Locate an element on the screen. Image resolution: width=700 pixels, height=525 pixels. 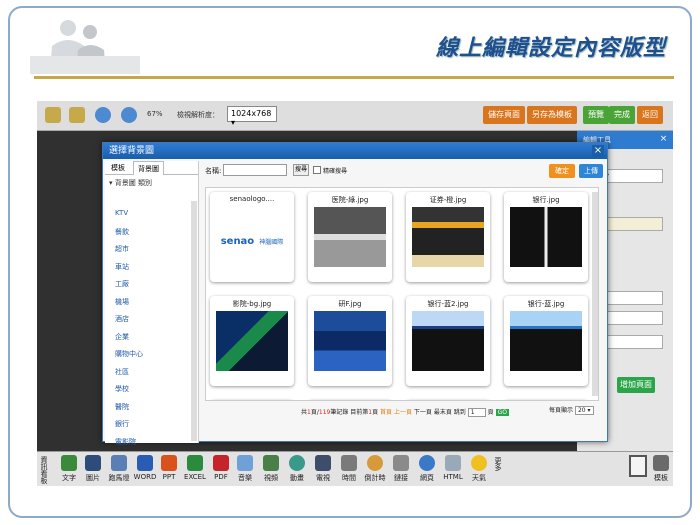
tool-ppt: PPT is located at coordinates (169, 468).